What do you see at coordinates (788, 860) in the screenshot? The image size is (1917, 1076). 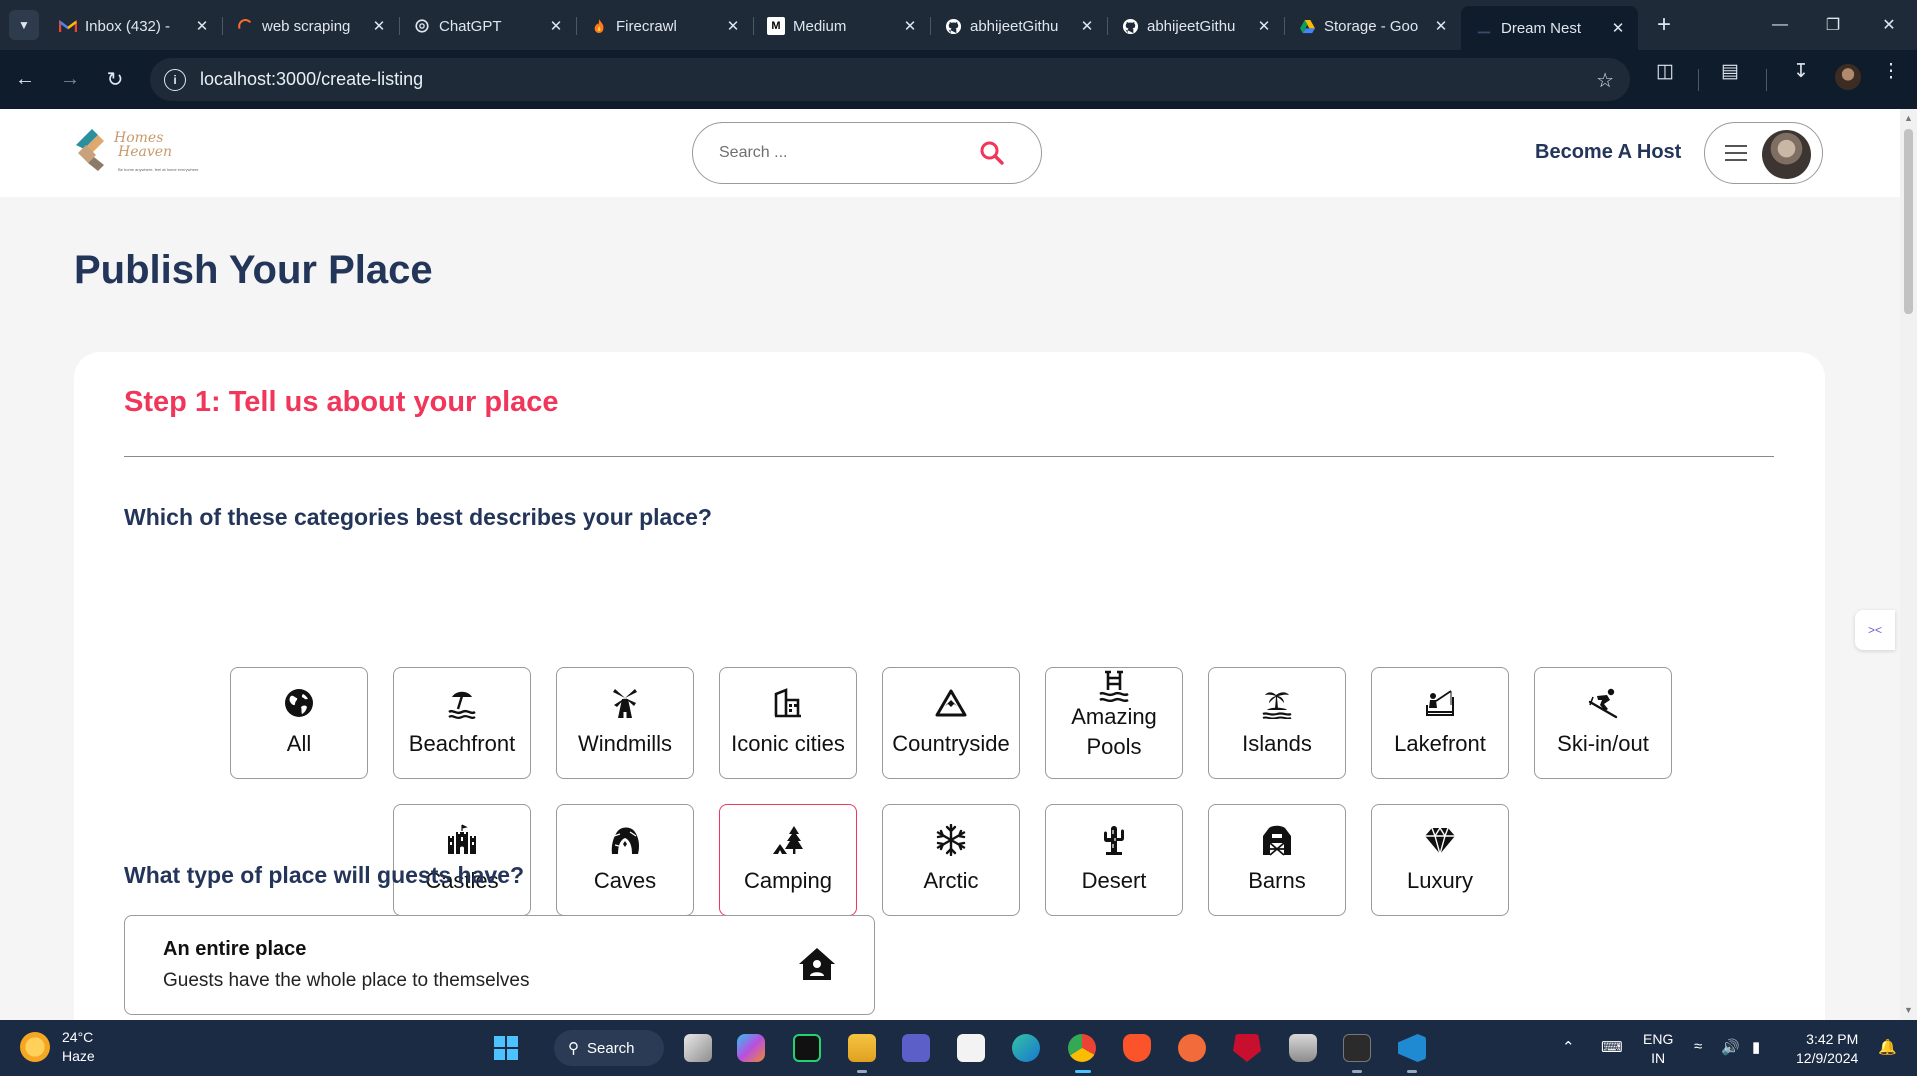 I see `category-camping: Camping` at bounding box center [788, 860].